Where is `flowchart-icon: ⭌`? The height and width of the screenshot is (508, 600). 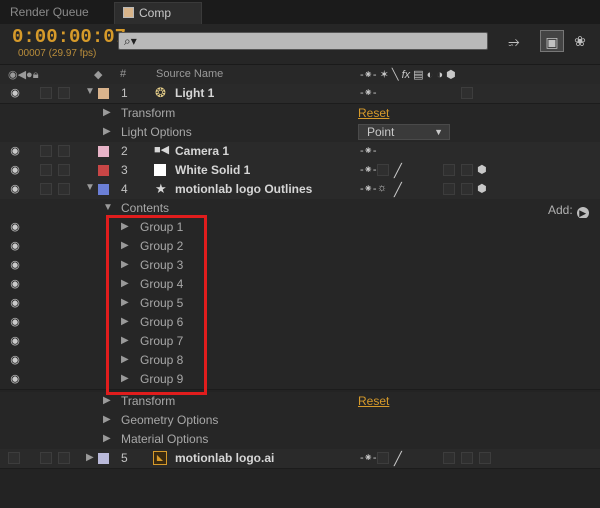 flowchart-icon: ⭌ is located at coordinates (514, 41).